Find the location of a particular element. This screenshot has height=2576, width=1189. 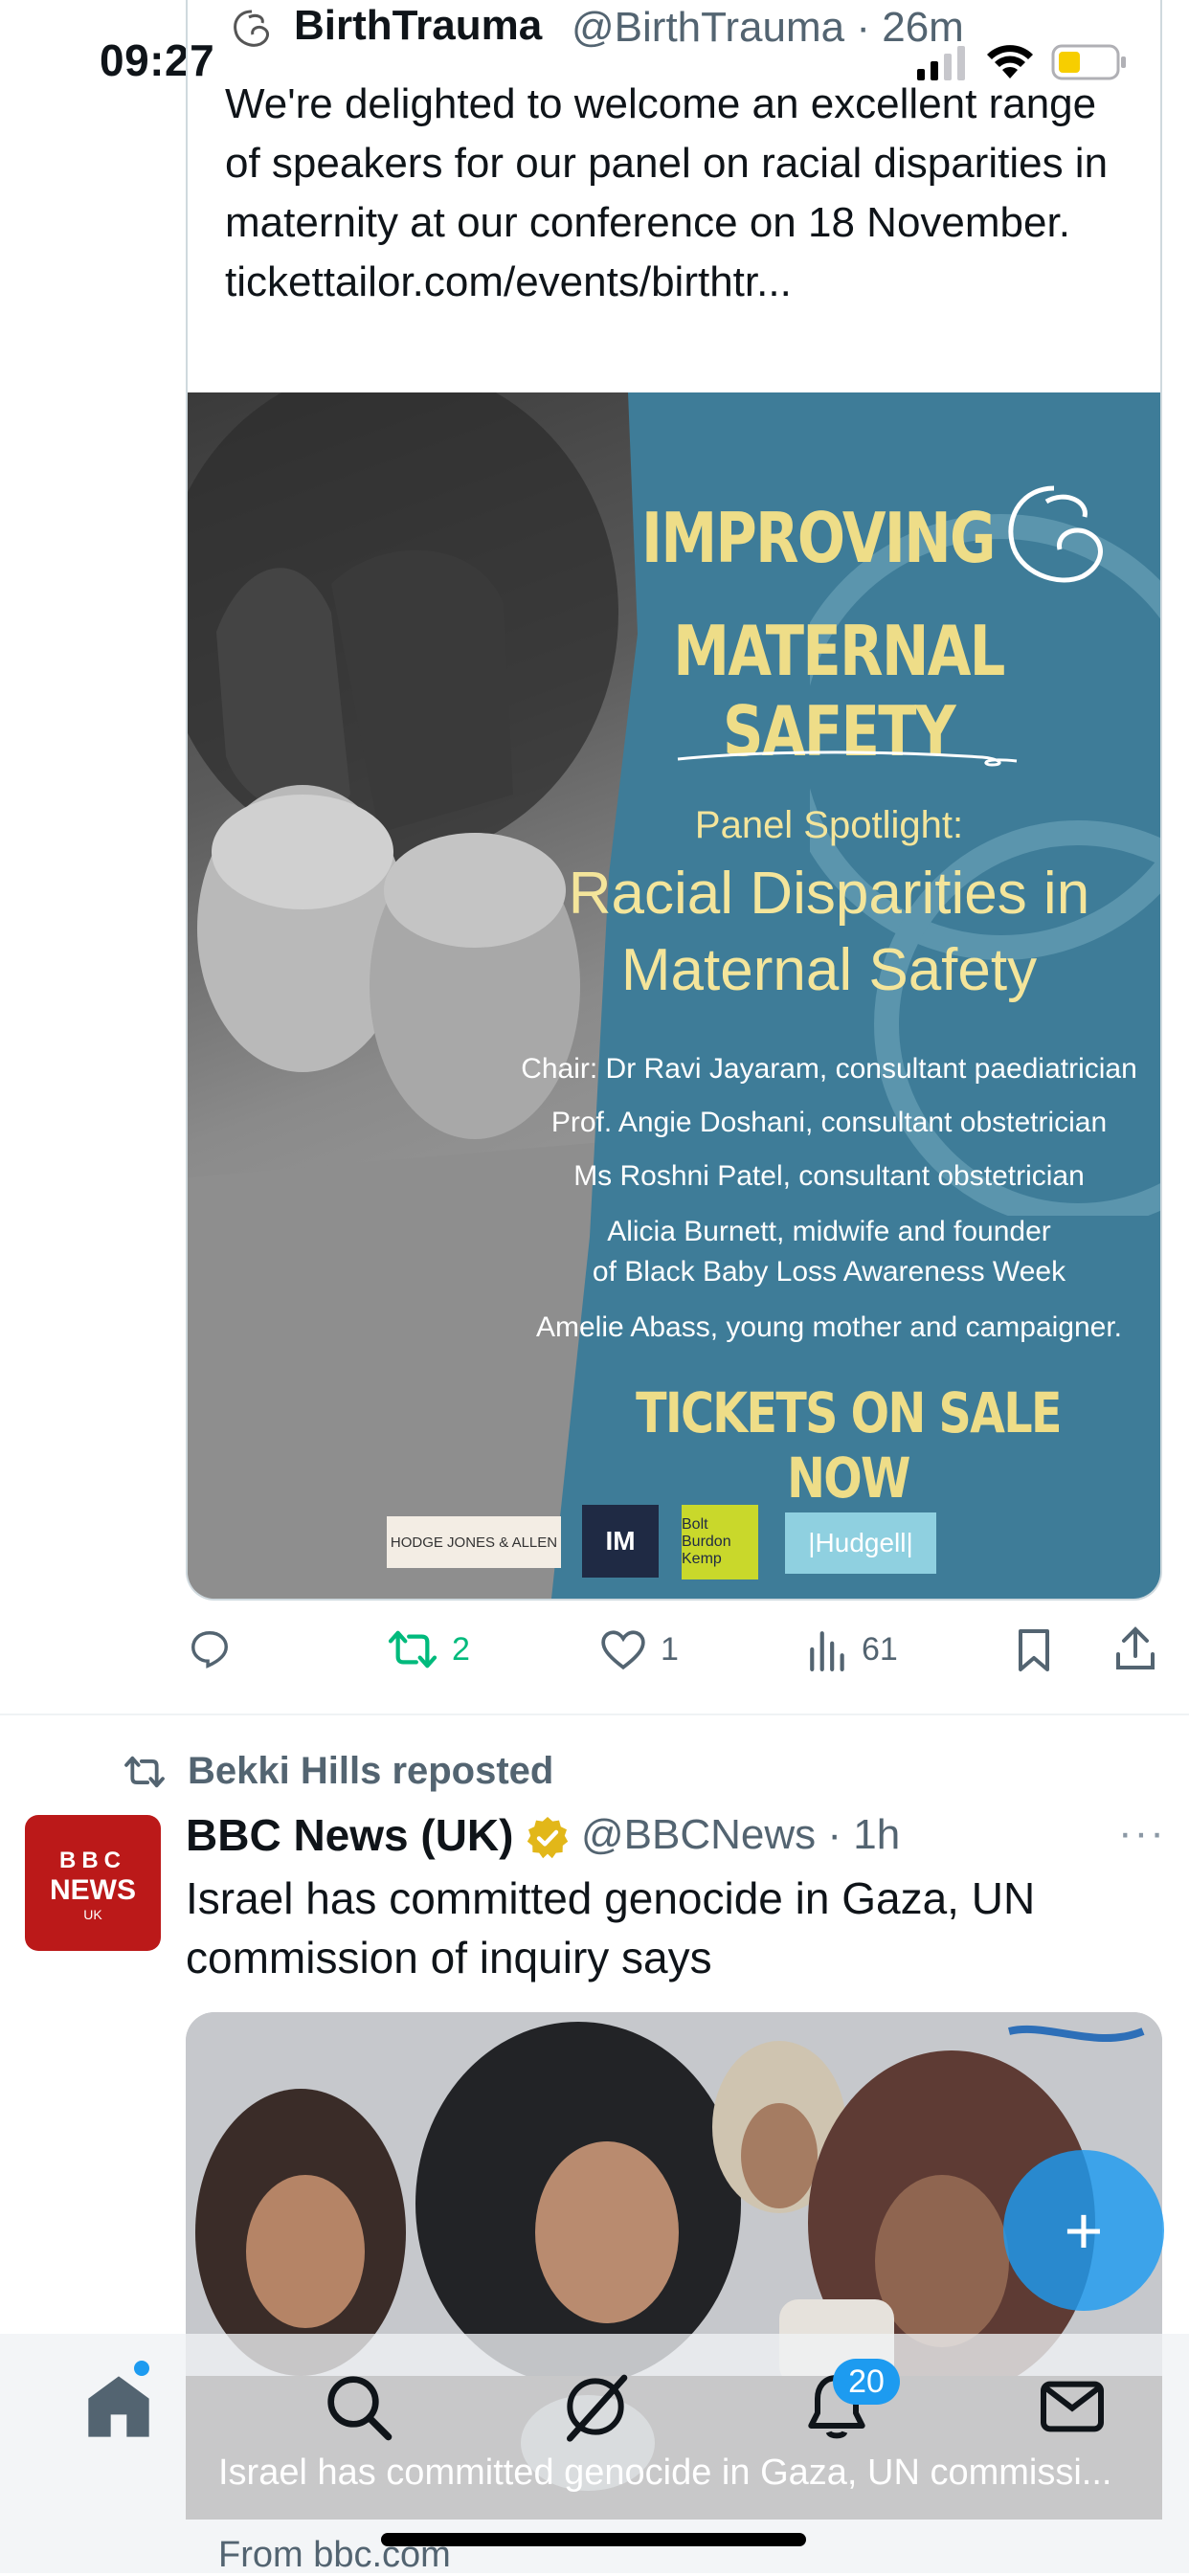

bookmark-button is located at coordinates (1034, 1650).